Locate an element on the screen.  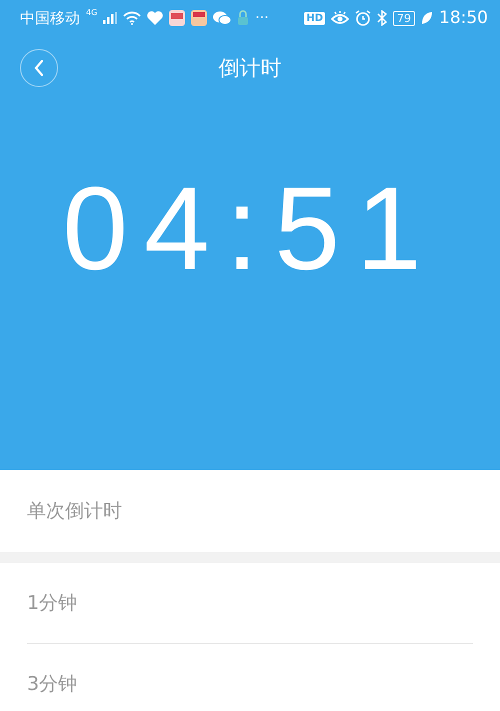
preset-item: 1分钟 is located at coordinates (250, 603).